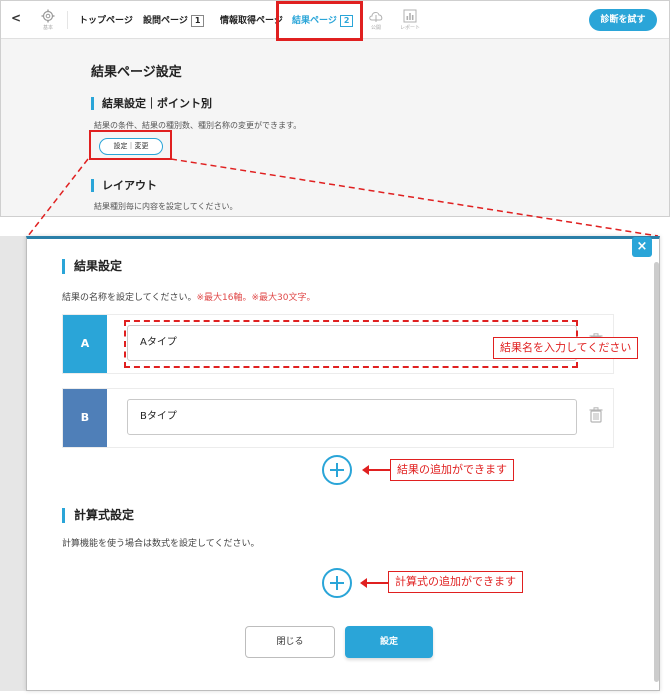 This screenshot has width=670, height=698. Describe the element at coordinates (389, 642) in the screenshot. I see `modal-save-button: 設定` at that location.